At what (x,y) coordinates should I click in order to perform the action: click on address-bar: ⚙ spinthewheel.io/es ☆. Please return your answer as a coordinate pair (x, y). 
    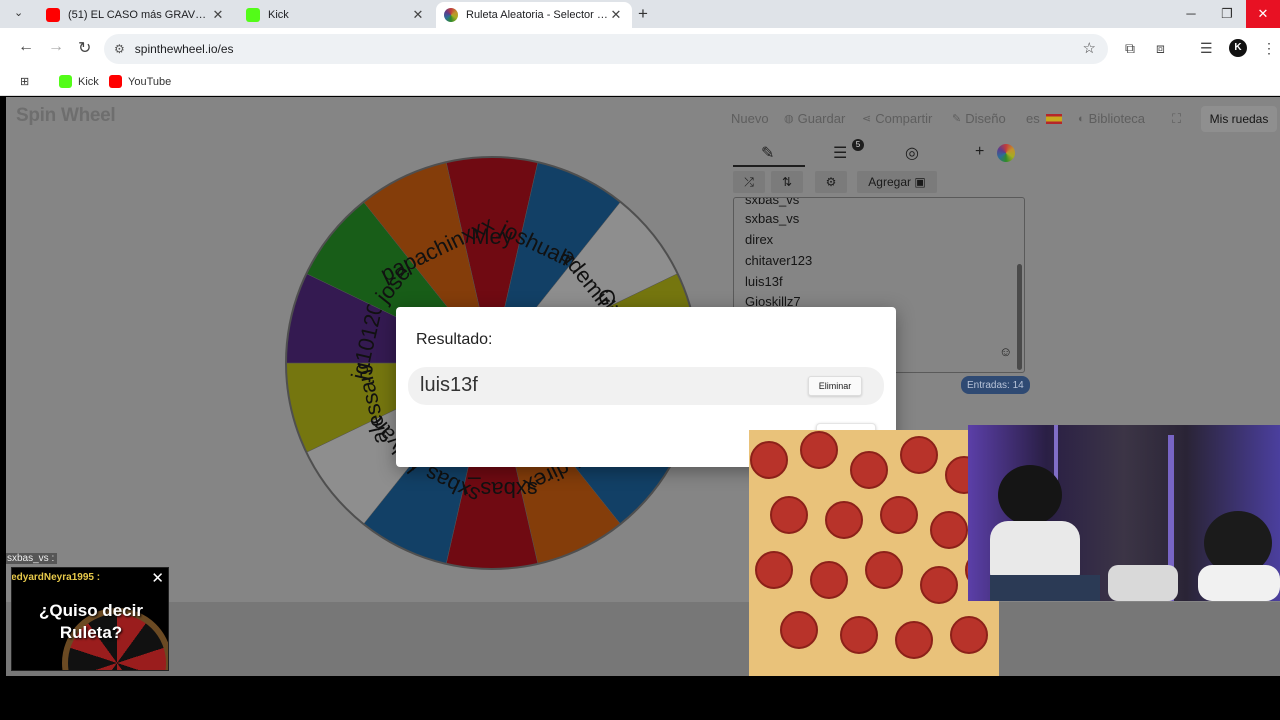
    Looking at the image, I should click on (606, 49).